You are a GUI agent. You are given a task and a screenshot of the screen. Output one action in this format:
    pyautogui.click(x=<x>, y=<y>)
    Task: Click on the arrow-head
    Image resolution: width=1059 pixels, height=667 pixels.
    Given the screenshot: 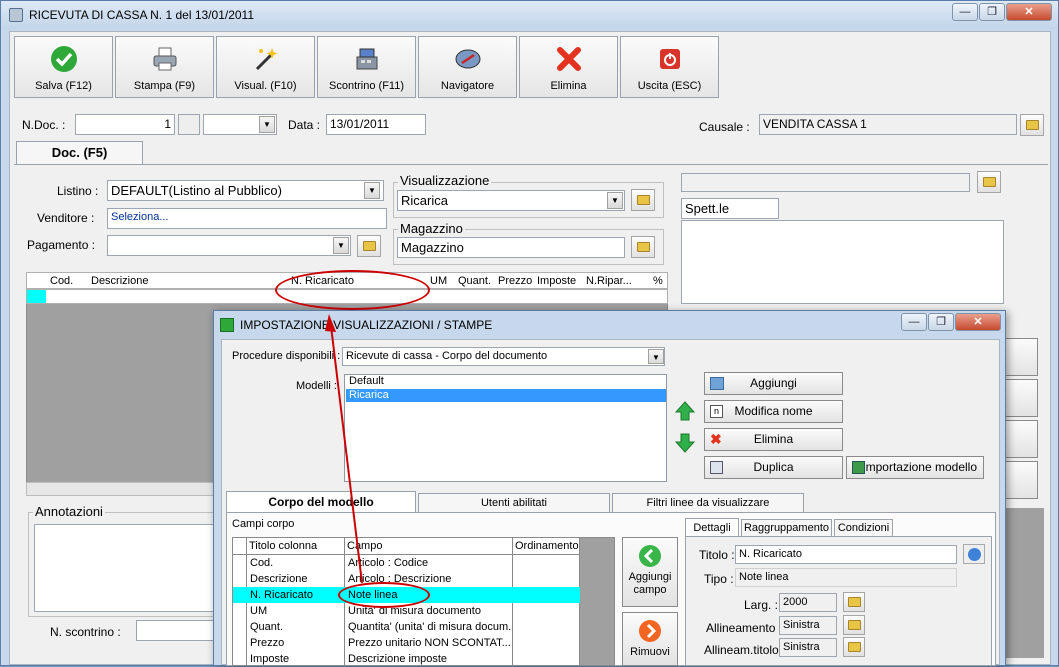 What is the action you would take?
    pyautogui.click(x=330, y=323)
    